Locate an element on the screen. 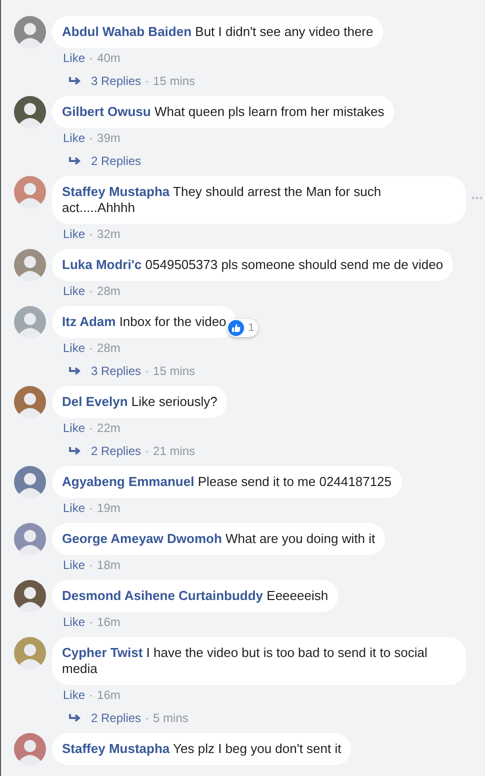 The width and height of the screenshot is (485, 776). commenter-name: Abdul Wahab Baiden is located at coordinates (127, 31).